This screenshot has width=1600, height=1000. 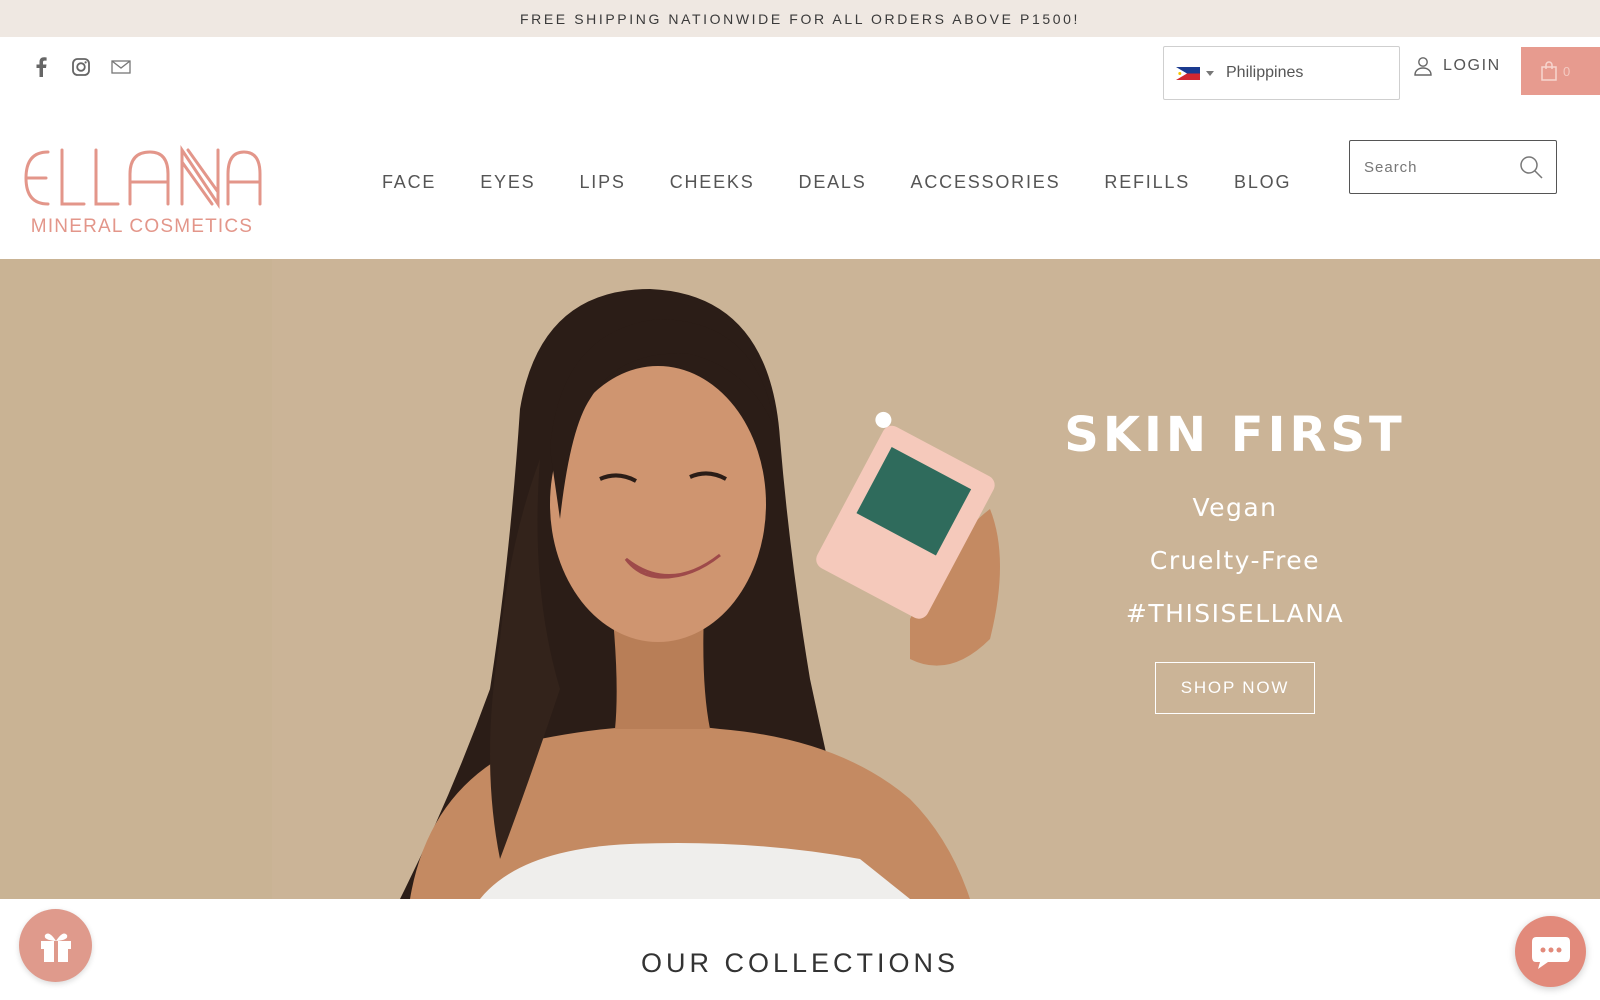 What do you see at coordinates (1439, 167) in the screenshot?
I see `search-input` at bounding box center [1439, 167].